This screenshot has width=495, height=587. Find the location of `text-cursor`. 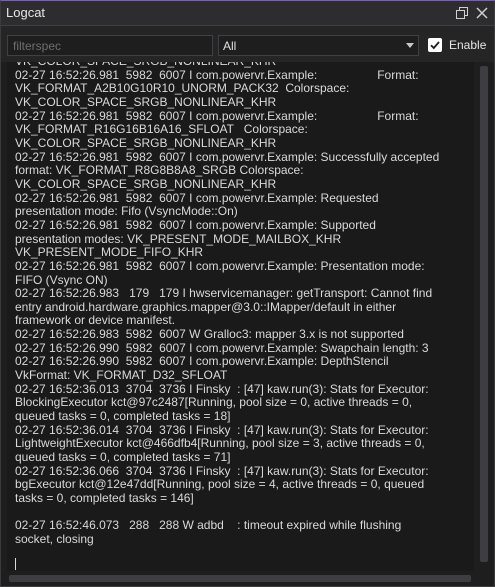

text-cursor is located at coordinates (15, 564).